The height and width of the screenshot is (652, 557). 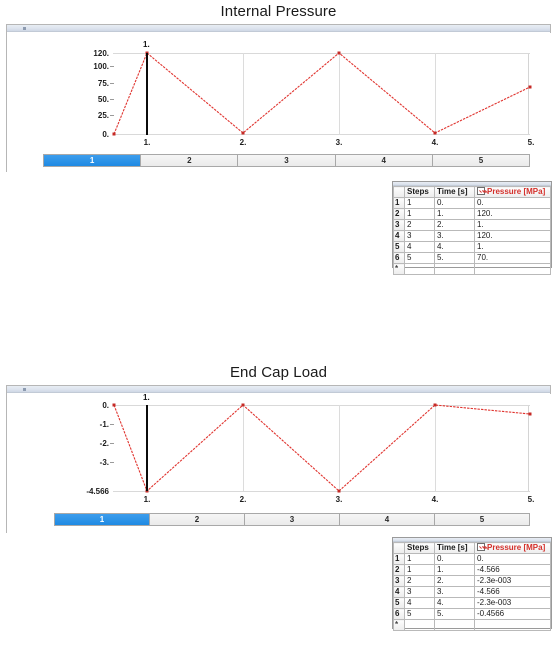 I want to click on table-row: 5 4 4. -2.3e-003, so click(x=472, y=603).